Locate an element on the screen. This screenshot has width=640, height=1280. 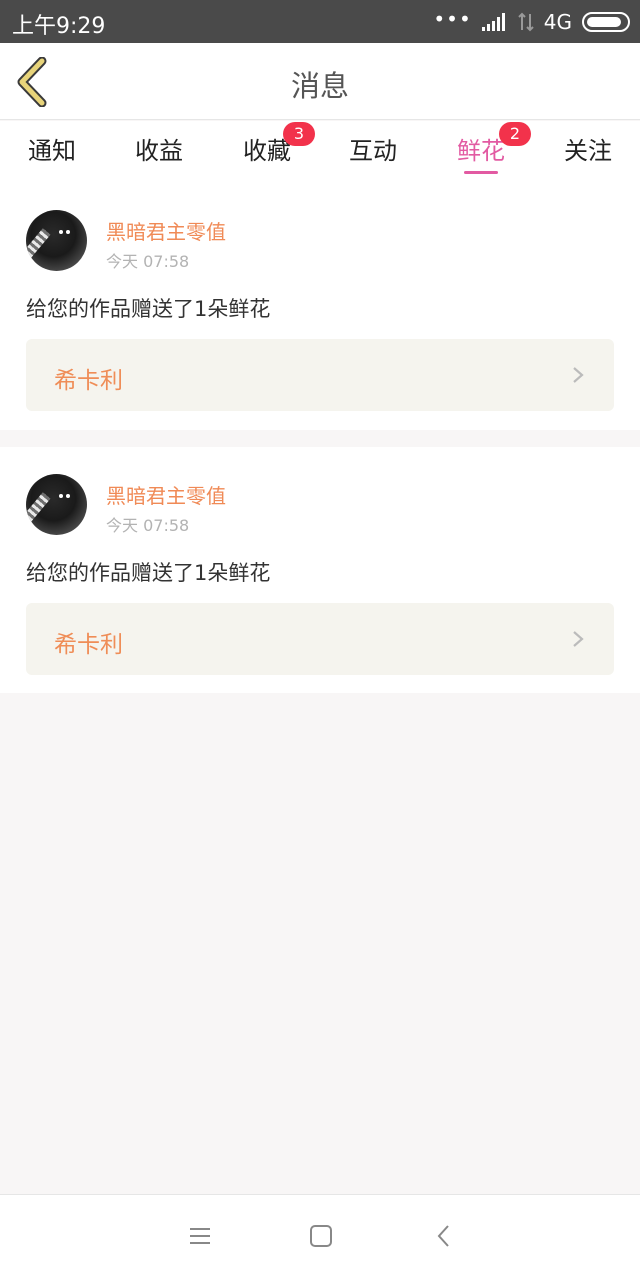
back-chevron-icon is located at coordinates (443, 1236).